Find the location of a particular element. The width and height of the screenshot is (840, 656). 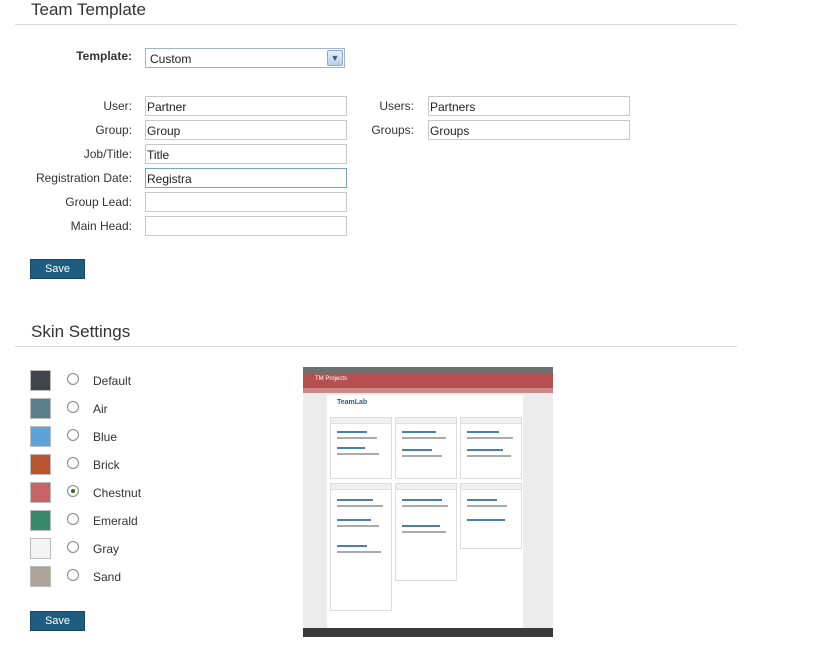

skin-preview: TM Projects TeamLab is located at coordinates (428, 502).